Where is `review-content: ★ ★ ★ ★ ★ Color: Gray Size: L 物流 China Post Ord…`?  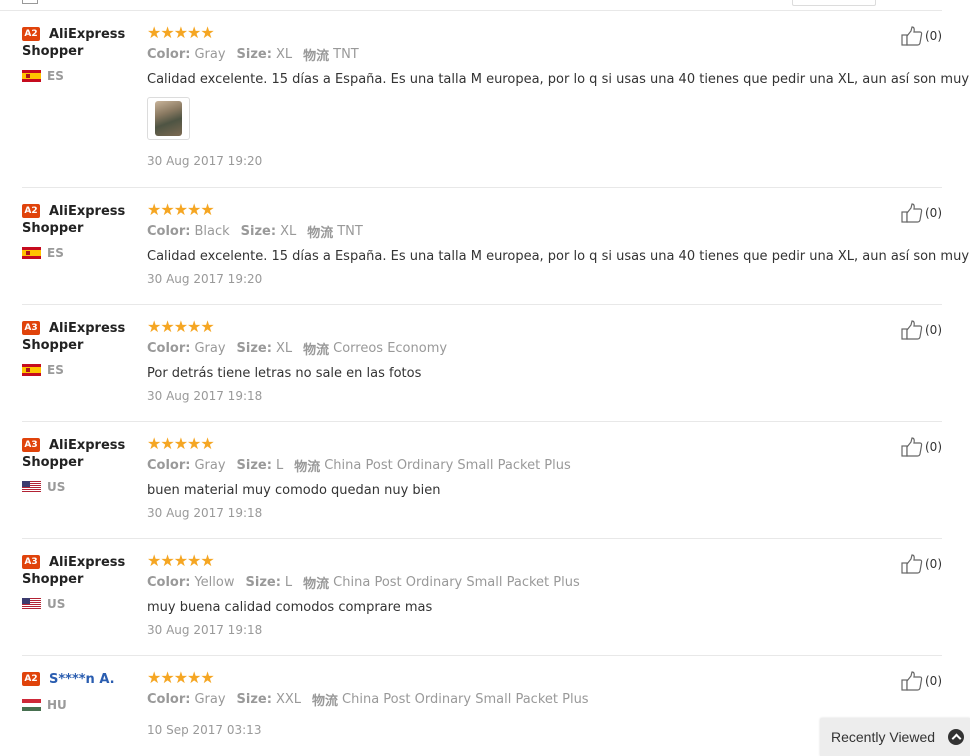
review-content: ★ ★ ★ ★ ★ Color: Gray Size: L 物流 China Post Ord… is located at coordinates (512, 478).